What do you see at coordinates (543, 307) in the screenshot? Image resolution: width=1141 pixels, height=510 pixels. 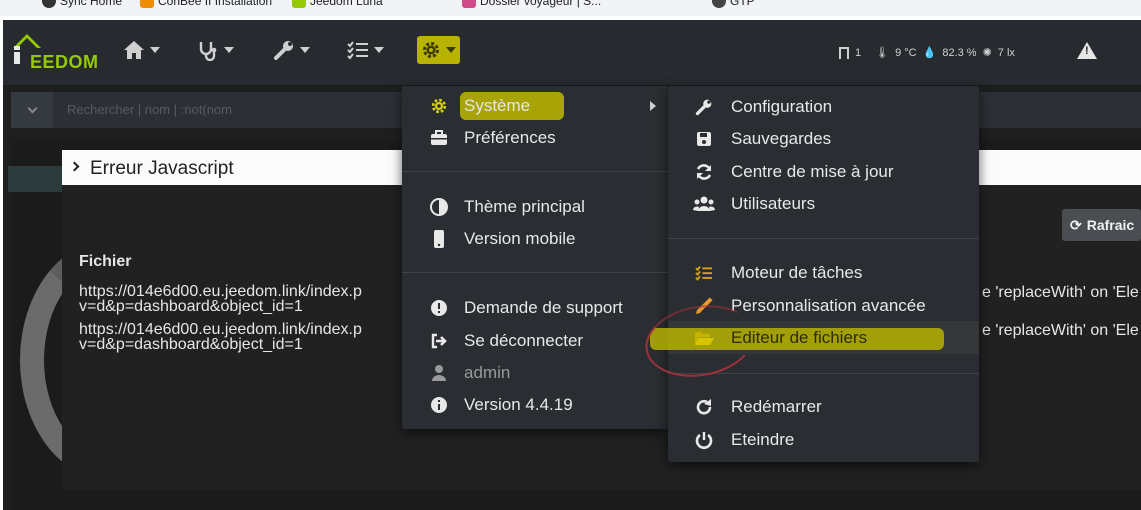 I see `menu-item-label: Demande de support` at bounding box center [543, 307].